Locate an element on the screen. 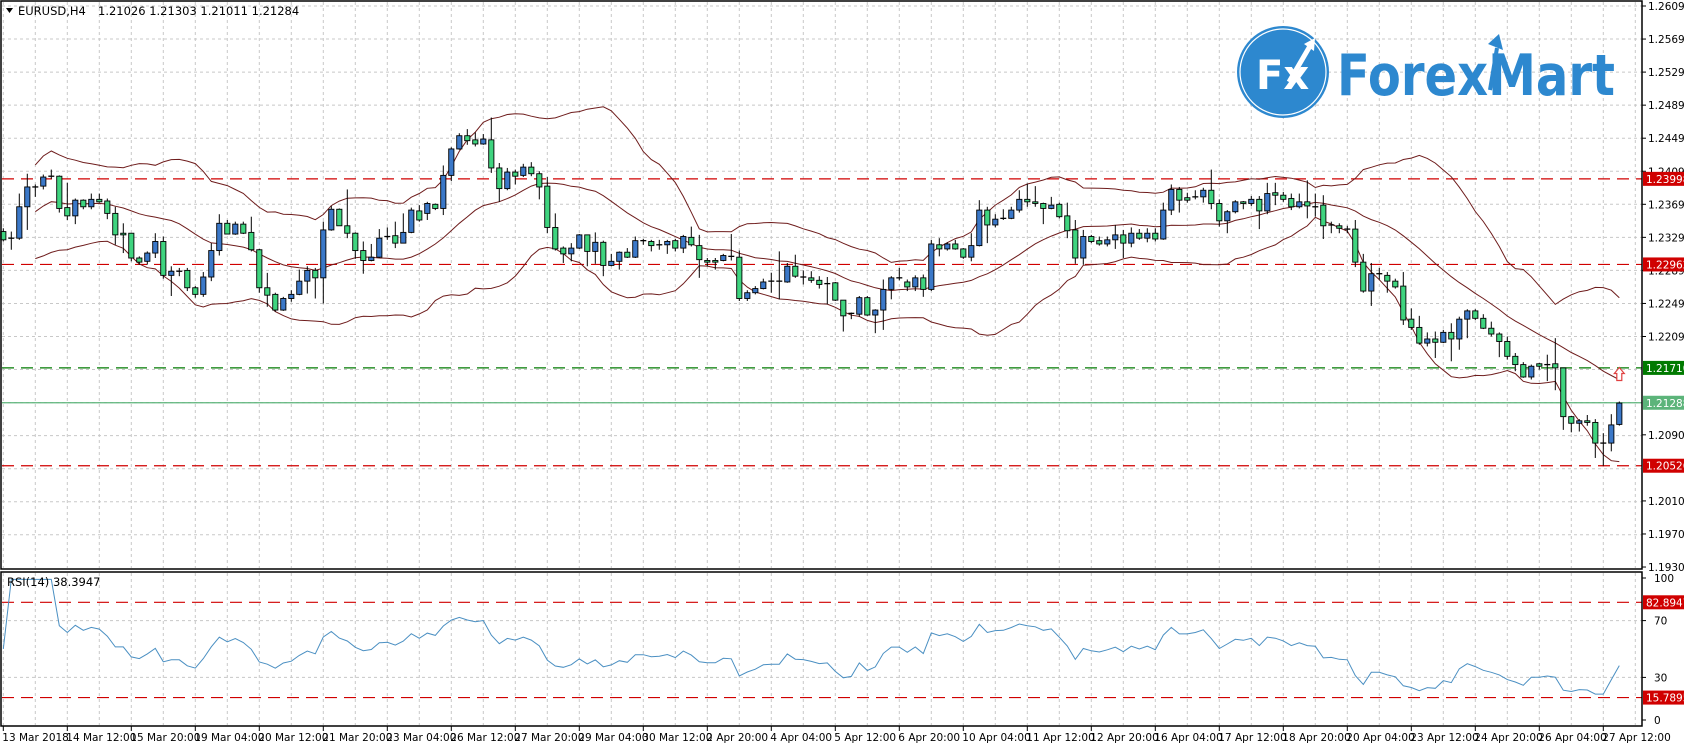 This screenshot has height=745, width=1684. rsi-level-line-label: 15.7895 is located at coordinates (1665, 699).